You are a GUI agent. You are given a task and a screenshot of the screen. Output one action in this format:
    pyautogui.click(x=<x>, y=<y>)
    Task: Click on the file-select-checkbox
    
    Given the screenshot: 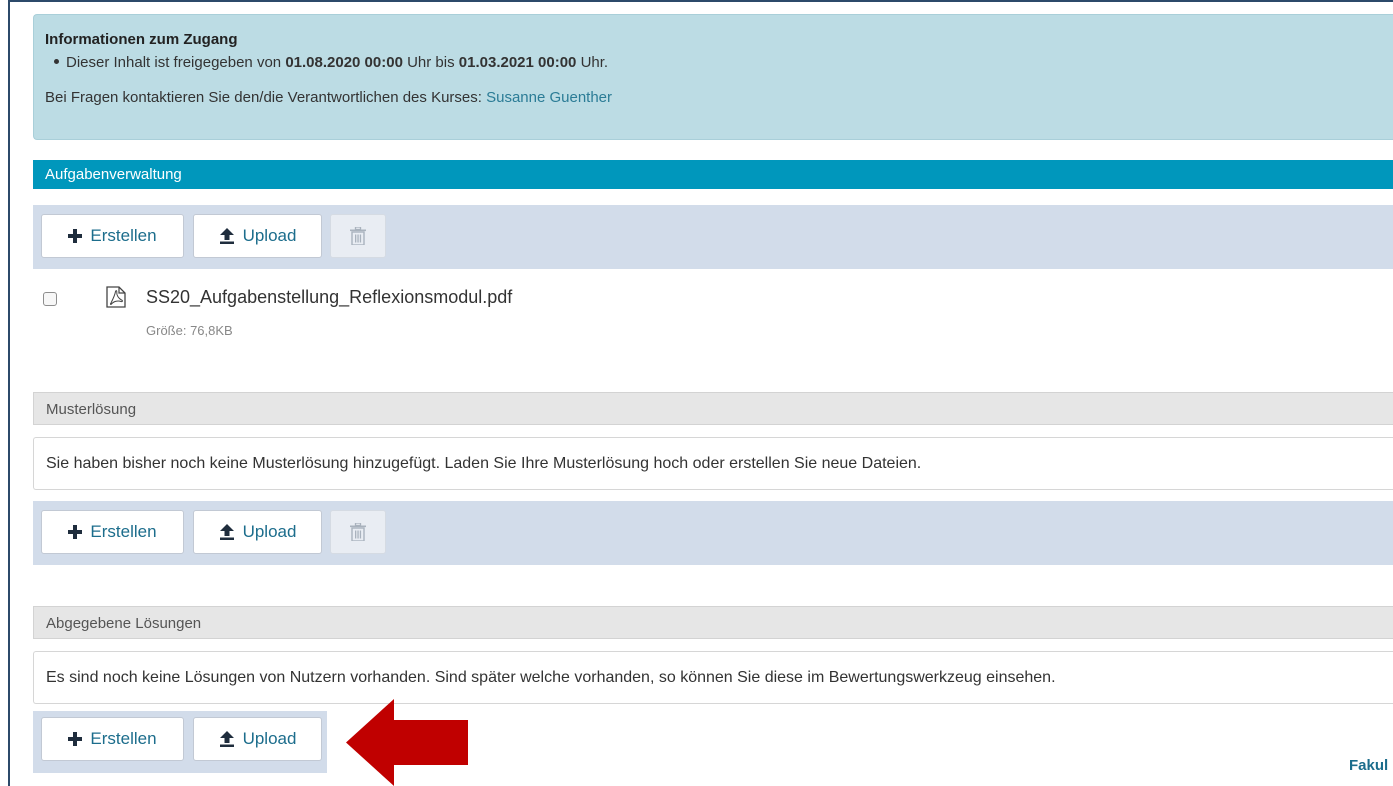 What is the action you would take?
    pyautogui.click(x=50, y=299)
    